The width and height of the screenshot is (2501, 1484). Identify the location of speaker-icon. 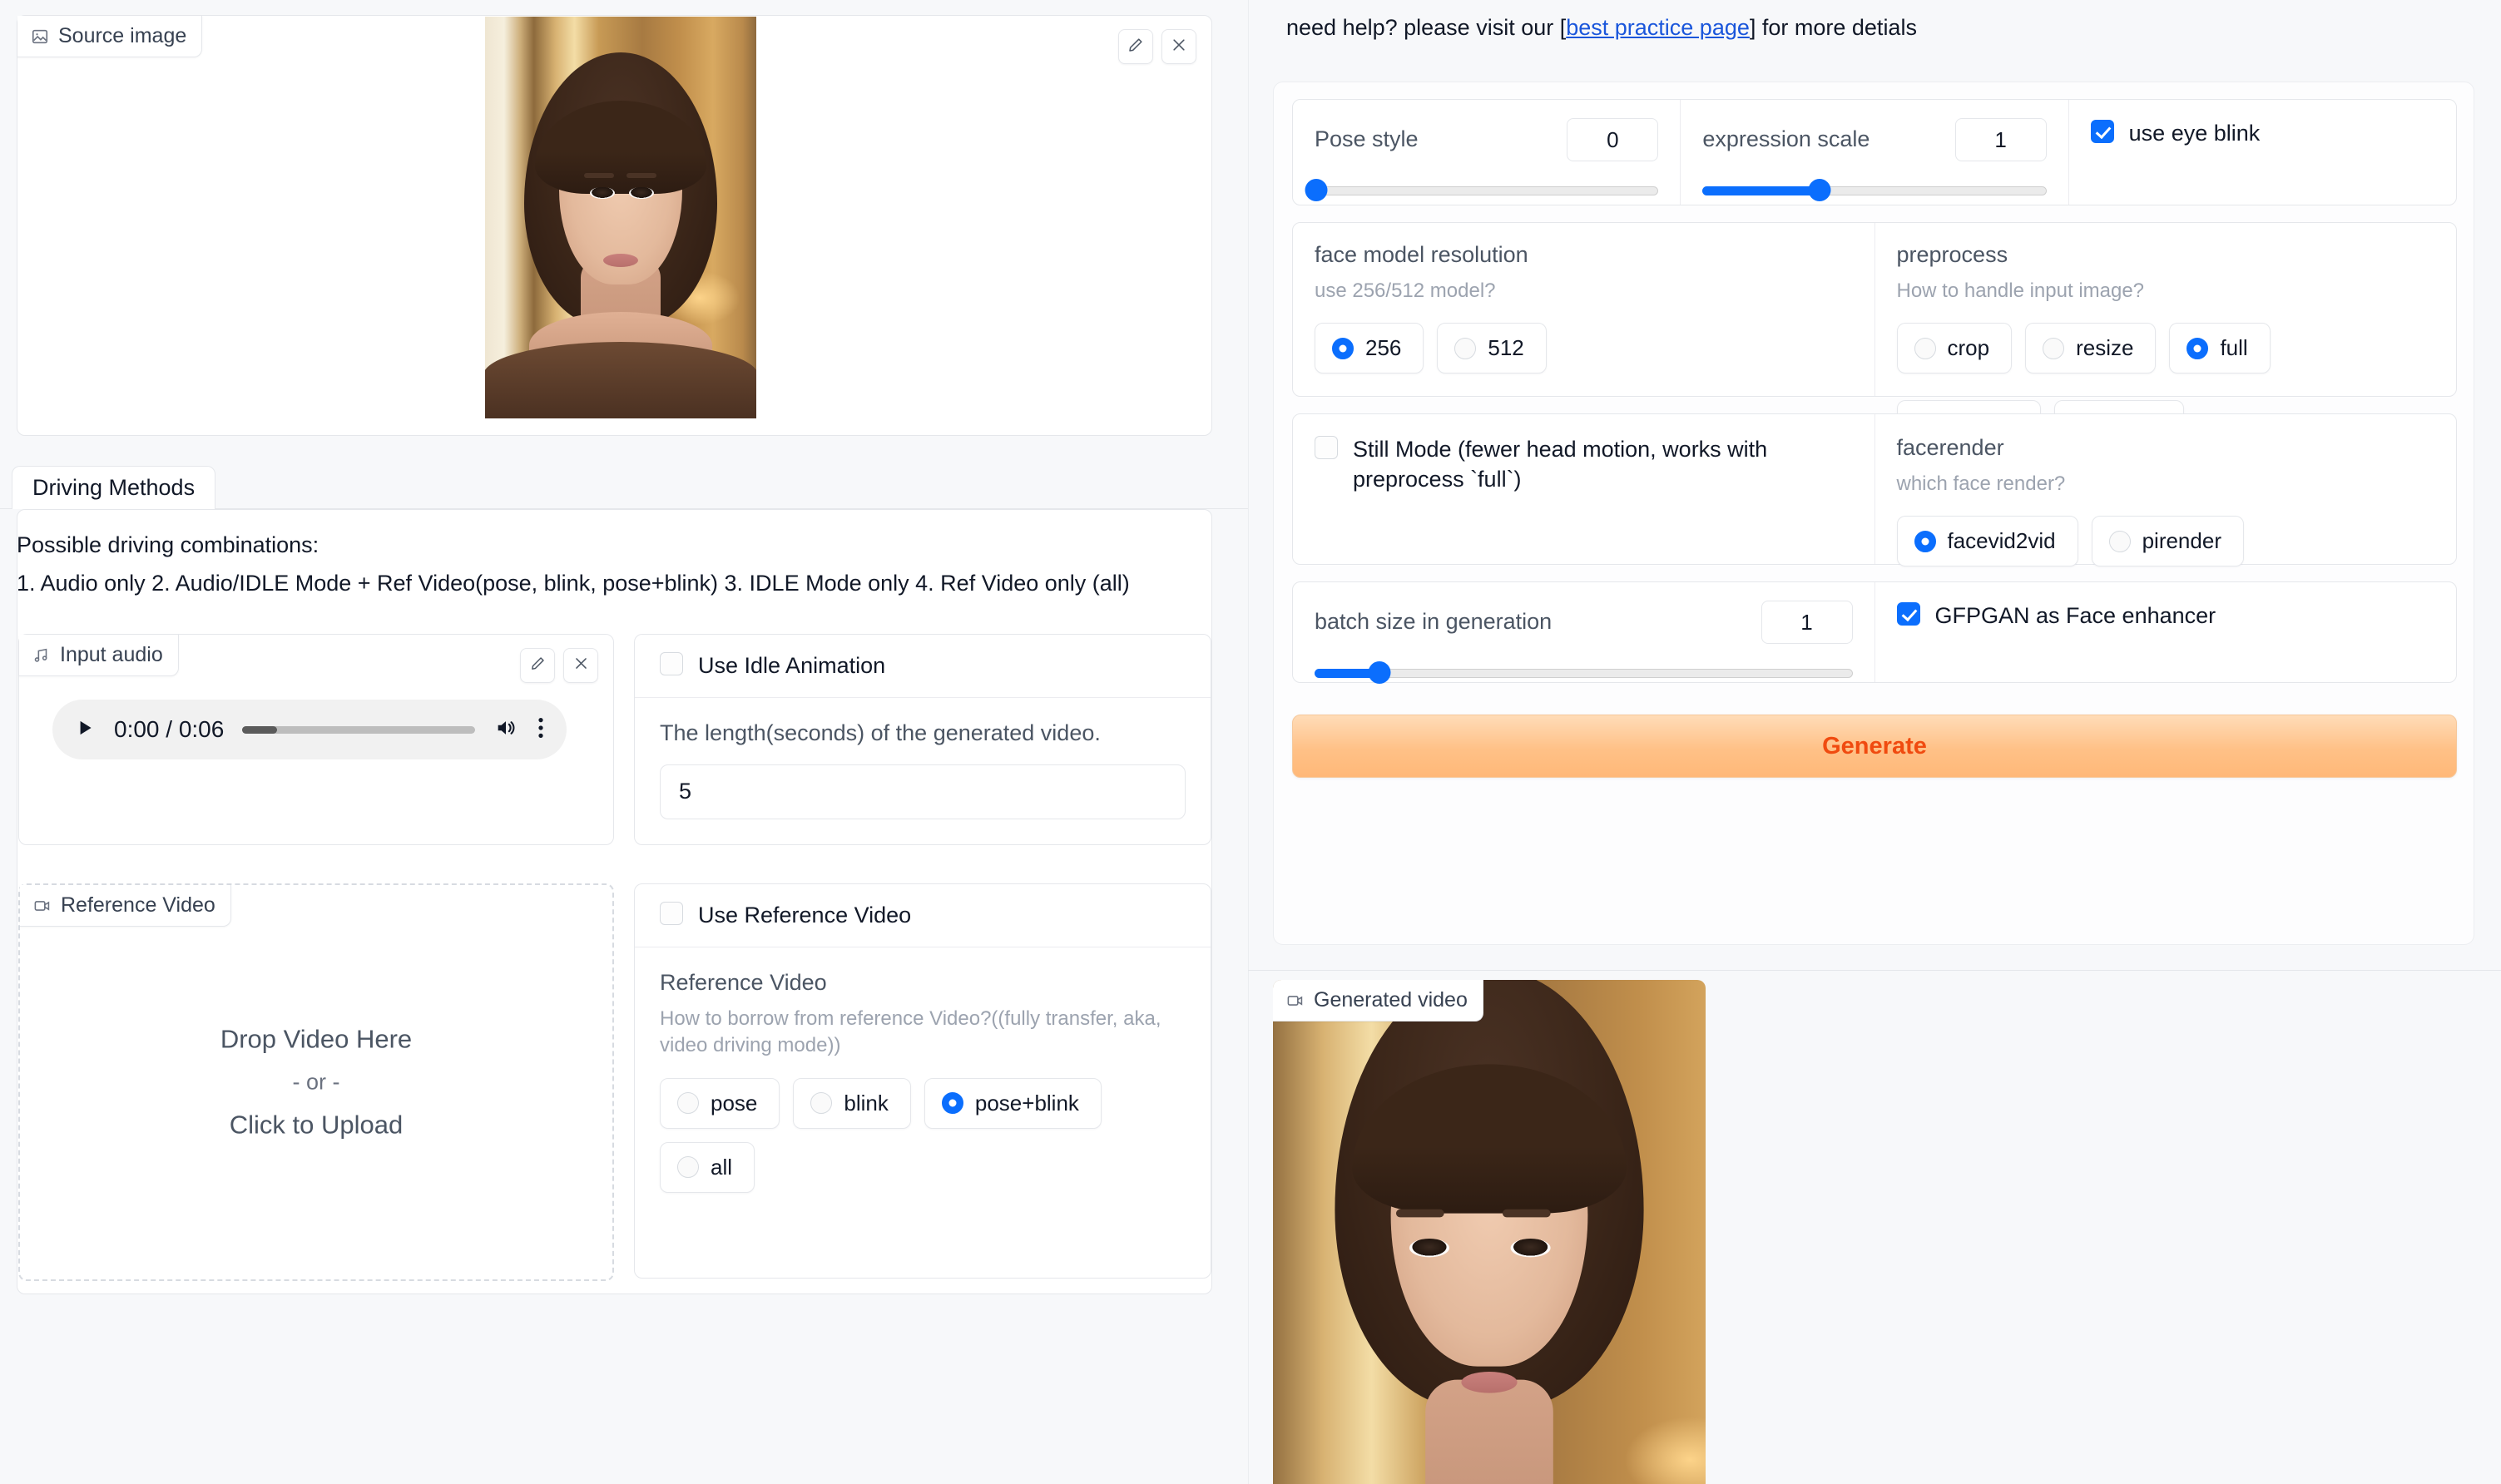
(505, 730).